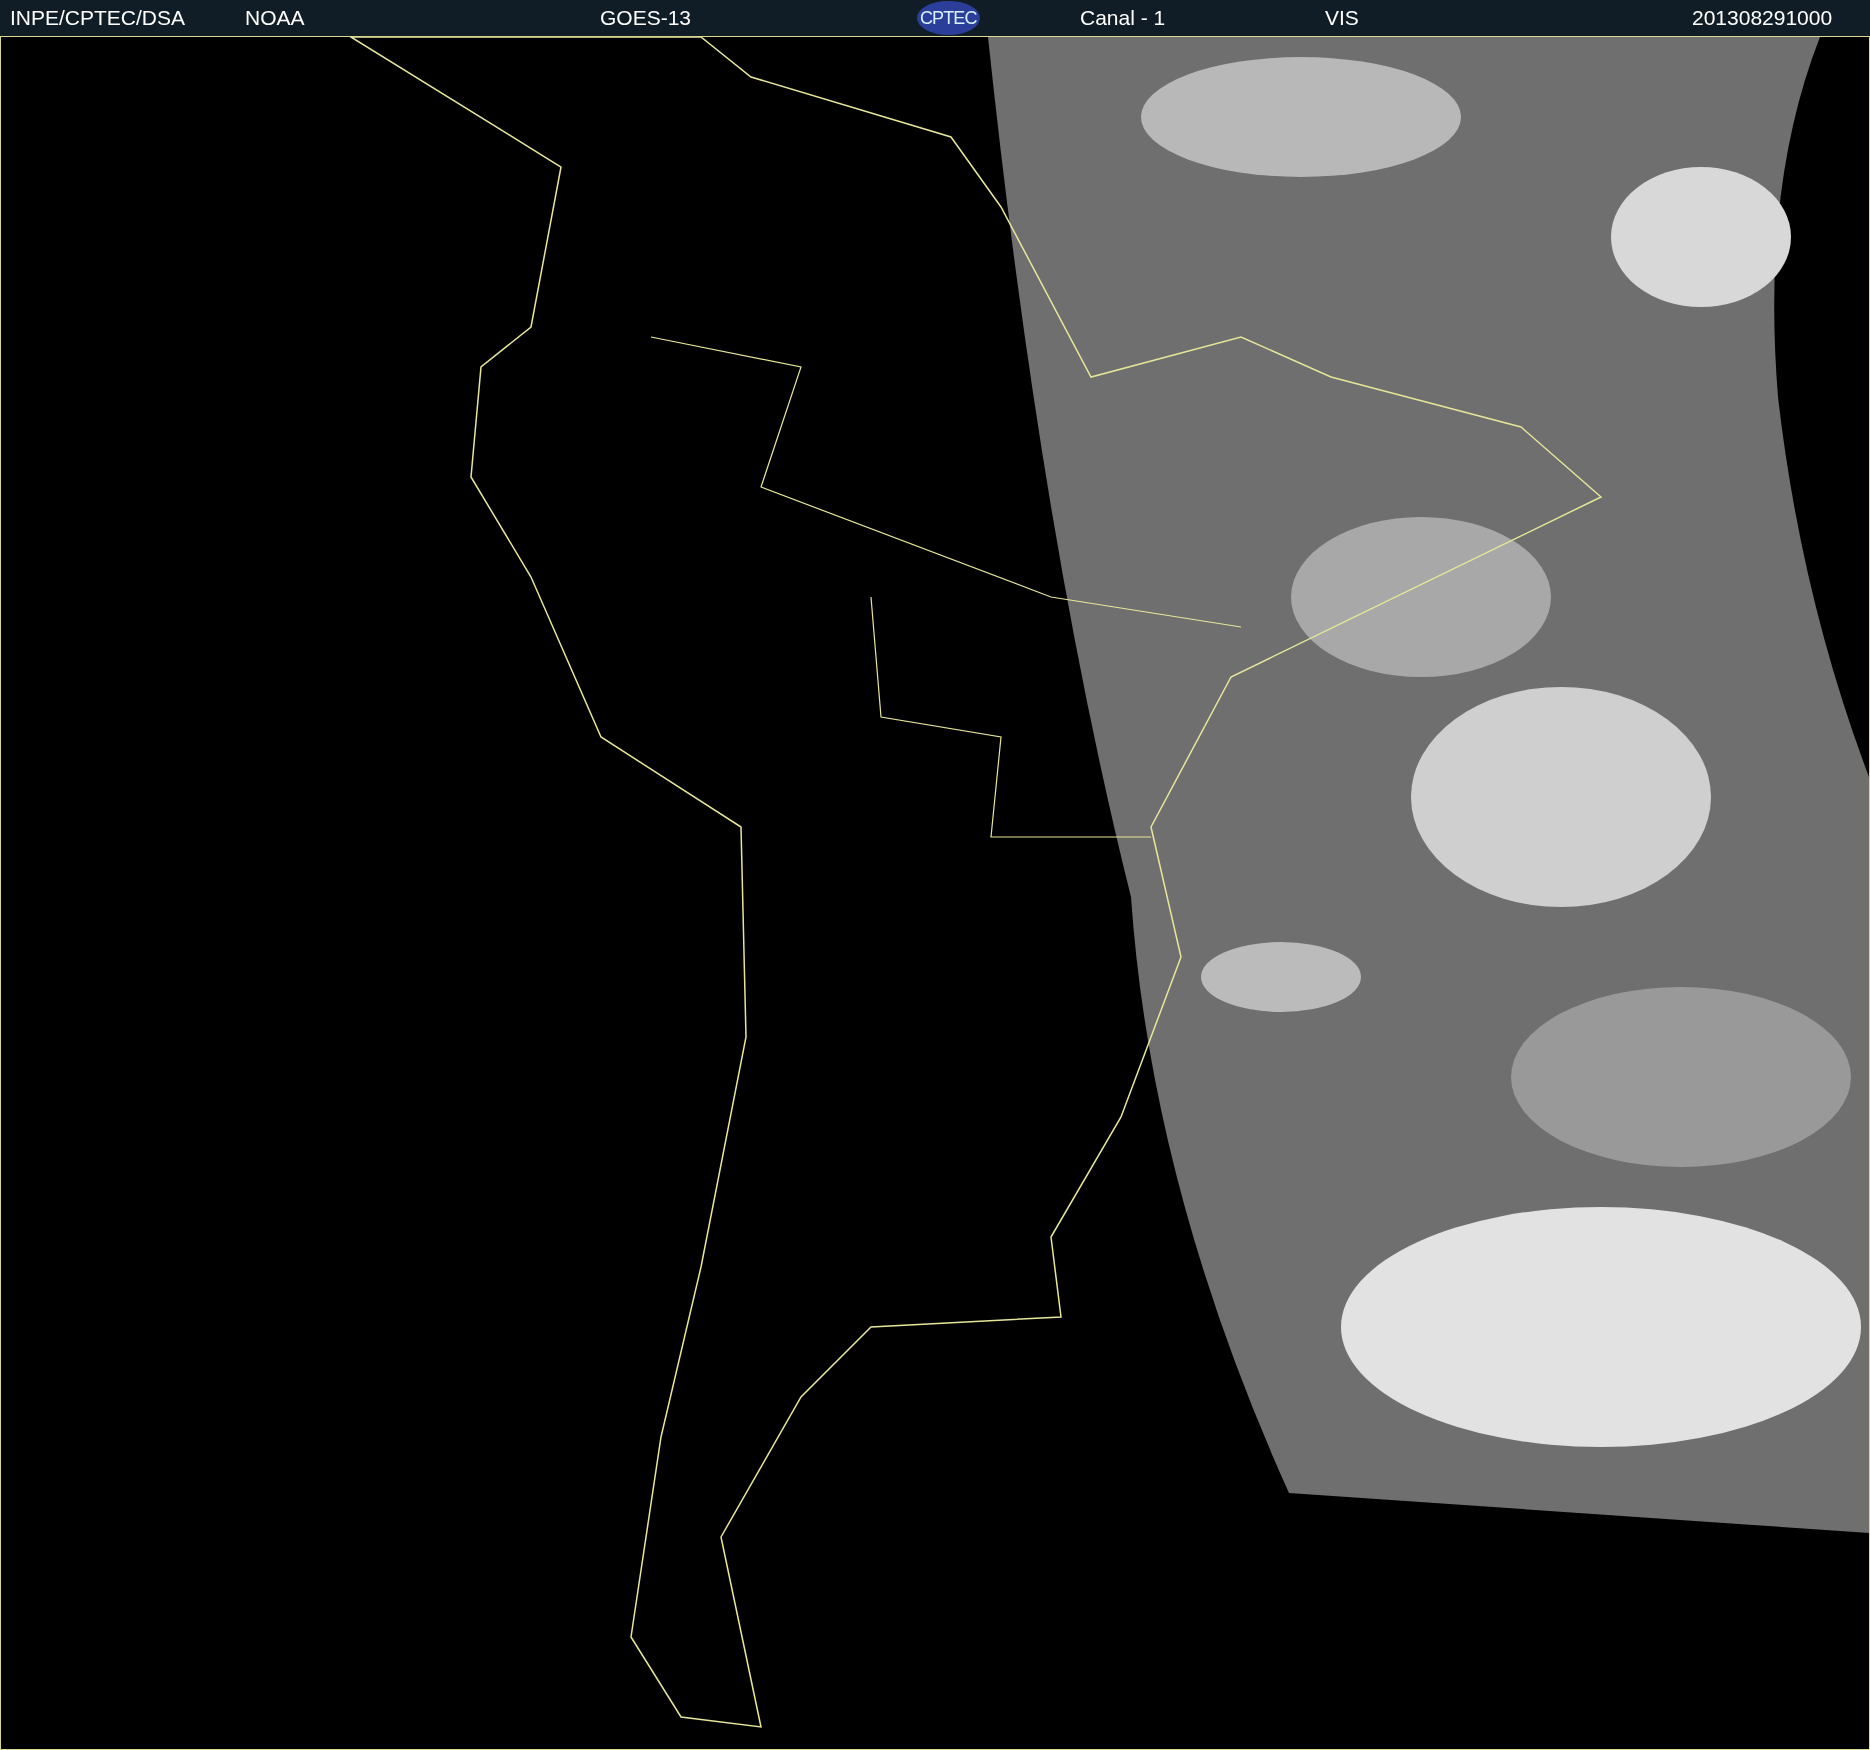  What do you see at coordinates (948, 18) in the screenshot?
I see `logo: CPTEC` at bounding box center [948, 18].